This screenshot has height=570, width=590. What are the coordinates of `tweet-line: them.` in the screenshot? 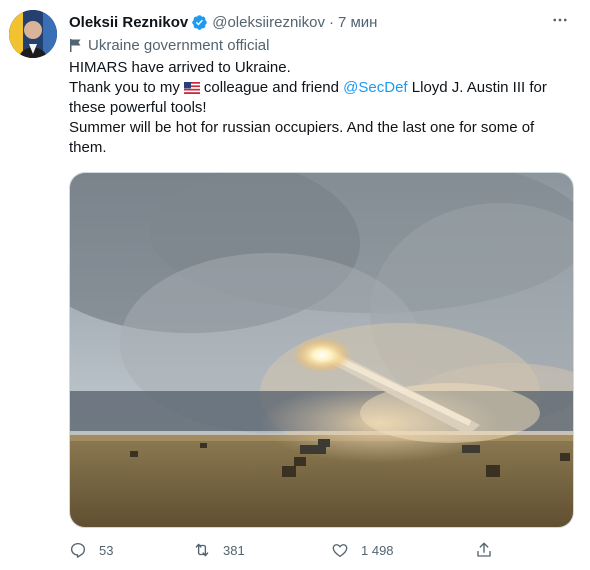 It's located at (88, 147).